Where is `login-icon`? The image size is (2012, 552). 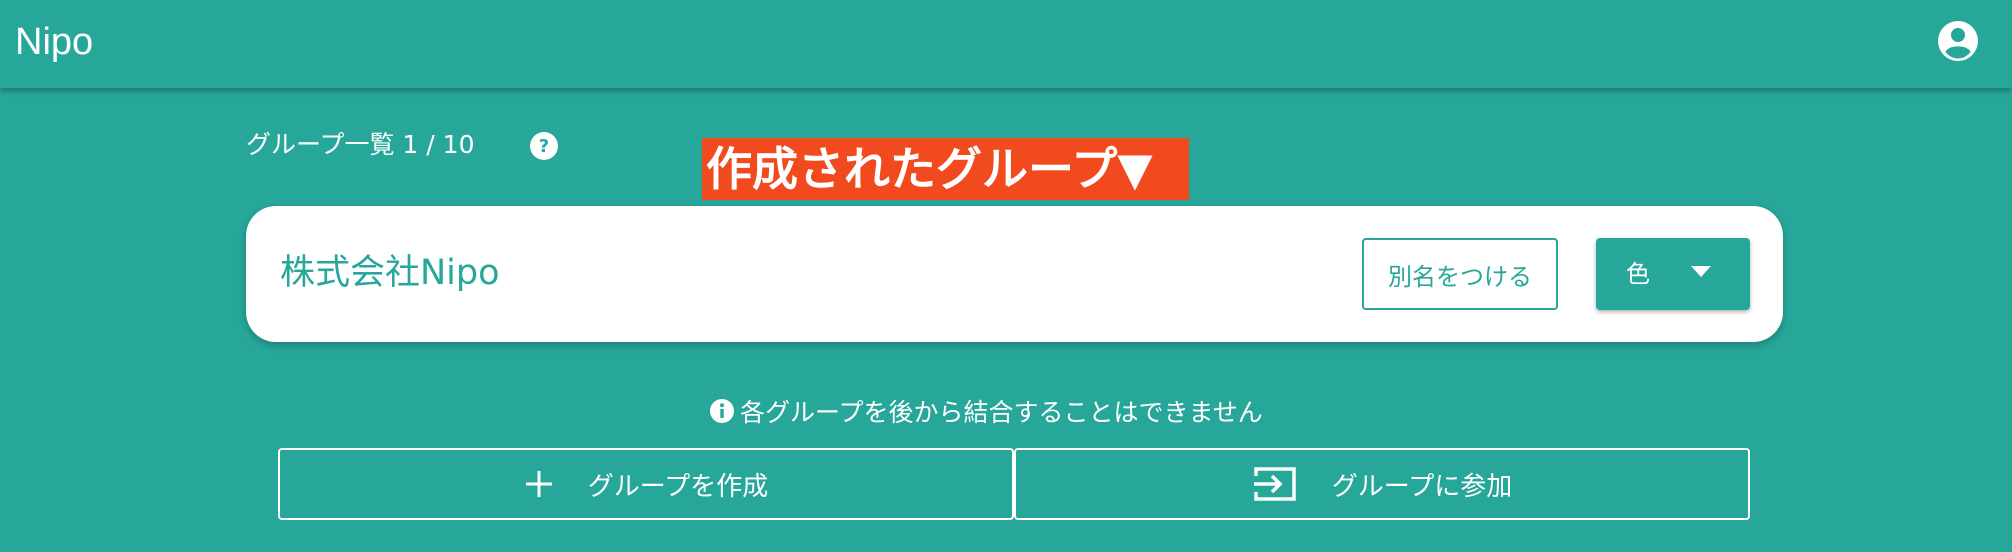 login-icon is located at coordinates (1275, 484).